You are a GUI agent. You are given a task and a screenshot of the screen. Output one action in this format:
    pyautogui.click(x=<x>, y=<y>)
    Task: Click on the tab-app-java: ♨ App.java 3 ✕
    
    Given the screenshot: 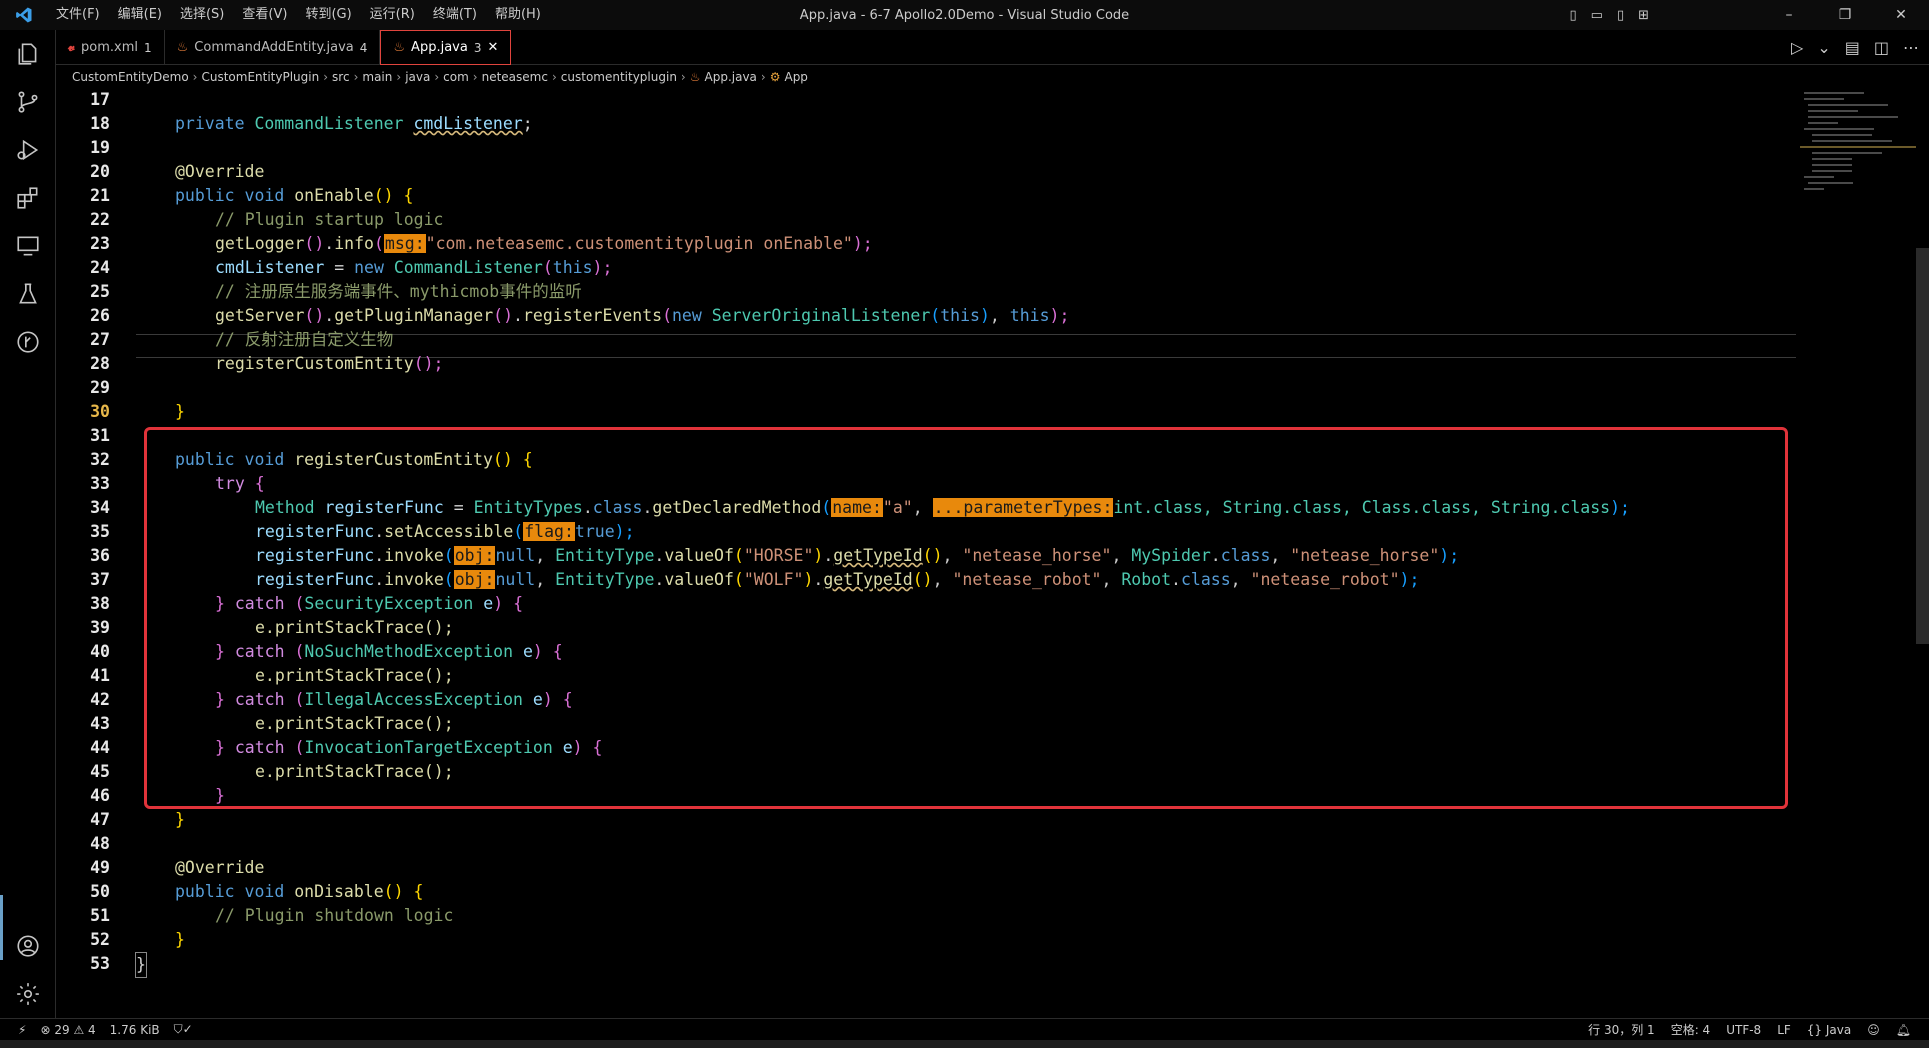 What is the action you would take?
    pyautogui.click(x=446, y=47)
    